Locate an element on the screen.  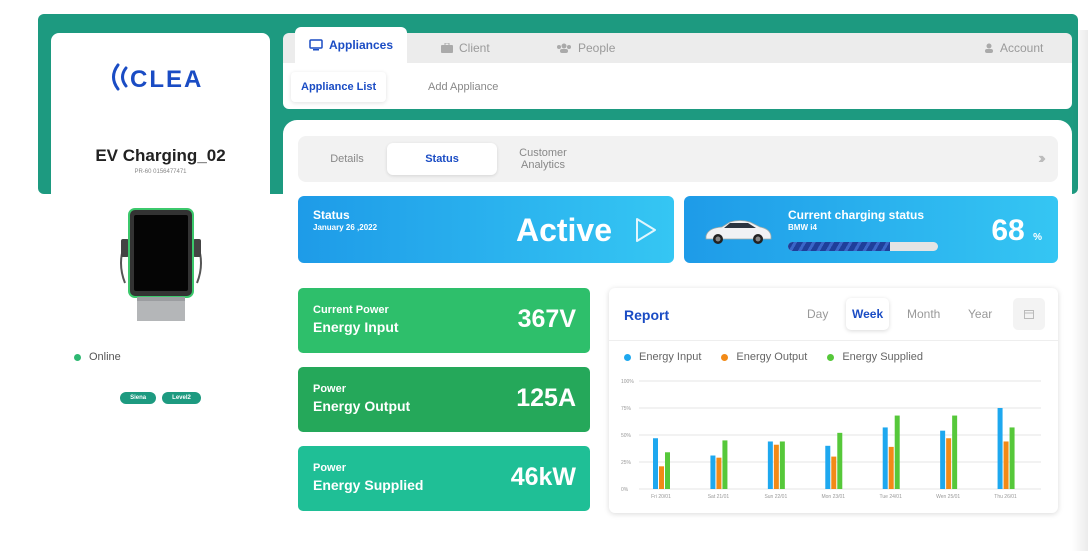
tag-badge: Siena is located at coordinates (138, 398).